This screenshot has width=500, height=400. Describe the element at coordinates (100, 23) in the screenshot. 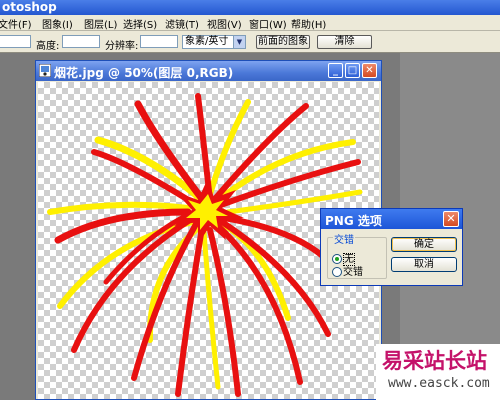

I see `menu-layer: 图层(L)` at that location.